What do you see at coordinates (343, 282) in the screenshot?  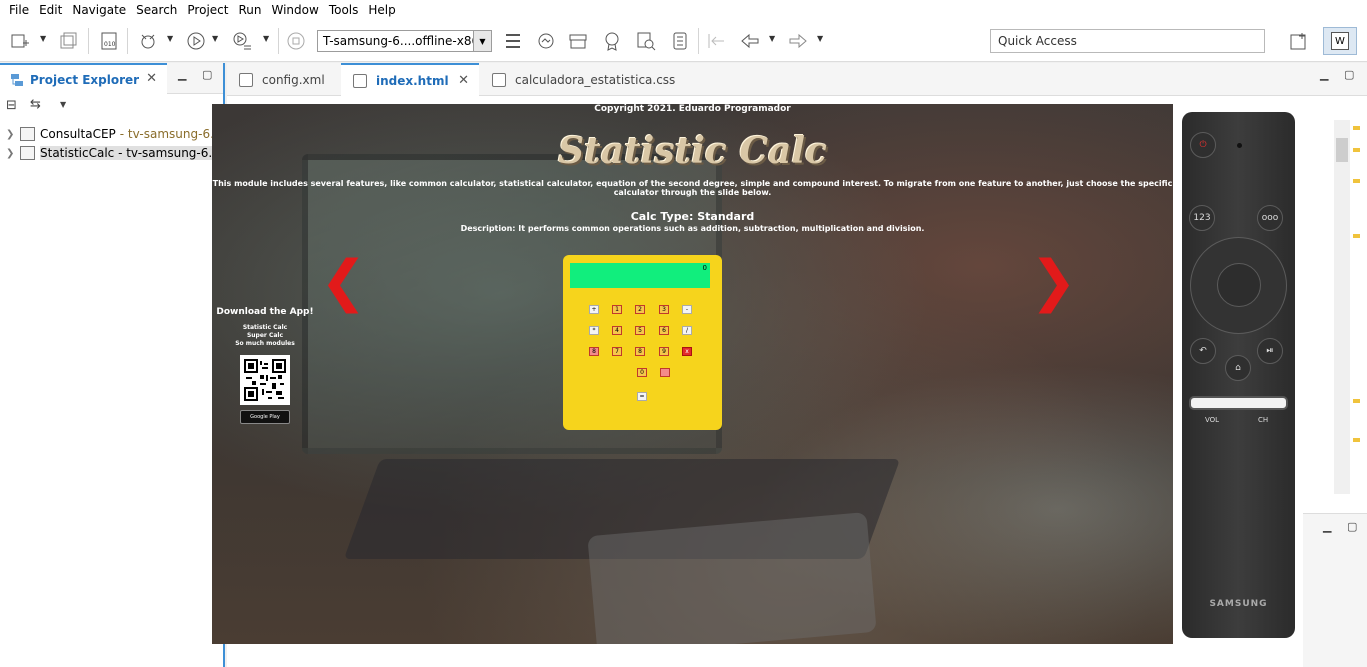 I see `previous-arrow-icon: ❮` at bounding box center [343, 282].